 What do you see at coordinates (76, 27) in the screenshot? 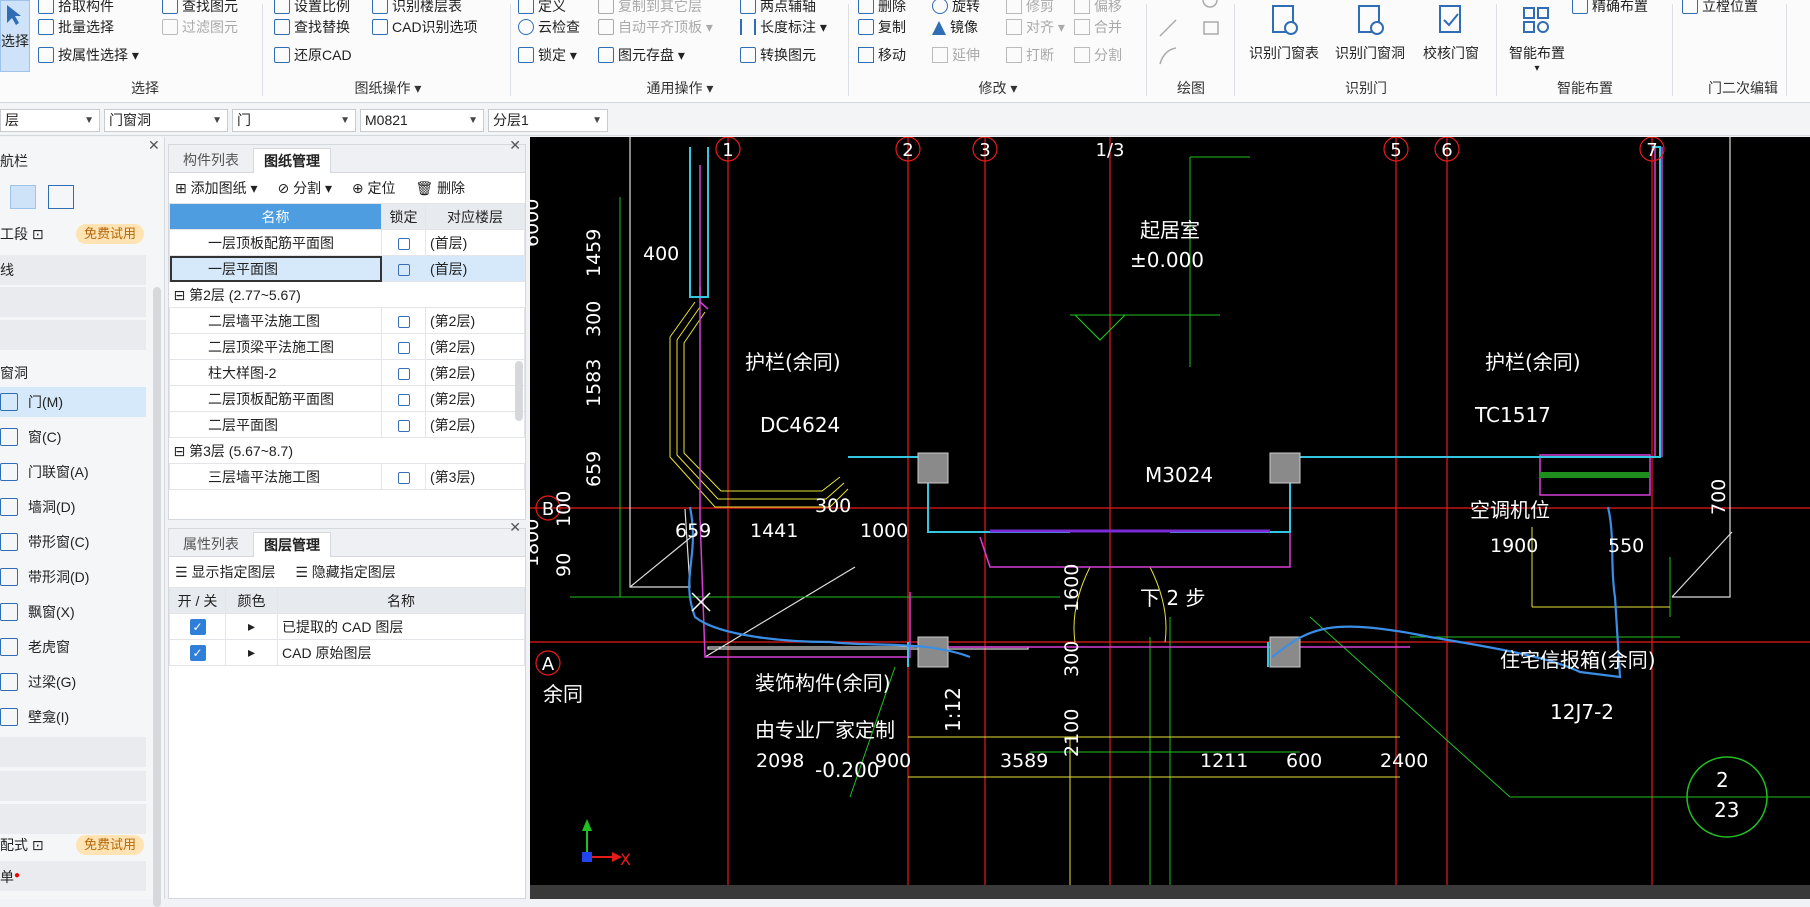
I see `batch-select-button: 批量选择` at bounding box center [76, 27].